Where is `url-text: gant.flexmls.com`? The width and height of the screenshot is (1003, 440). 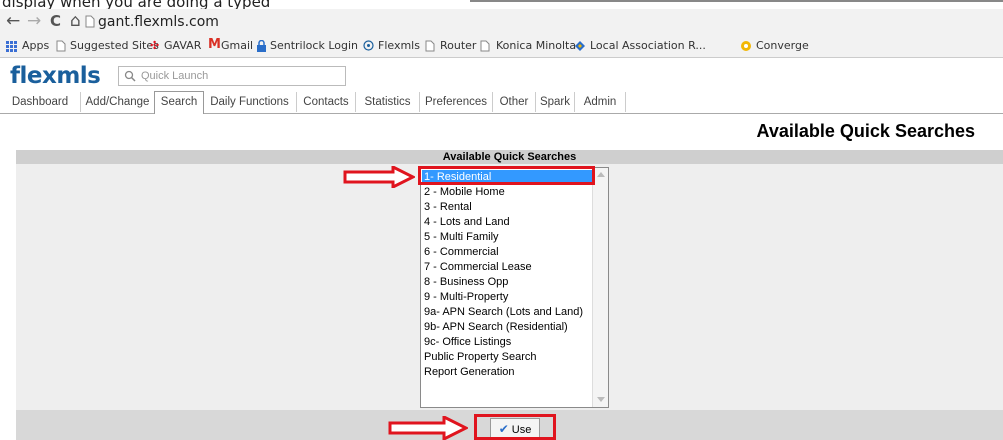
url-text: gant.flexmls.com is located at coordinates (158, 22).